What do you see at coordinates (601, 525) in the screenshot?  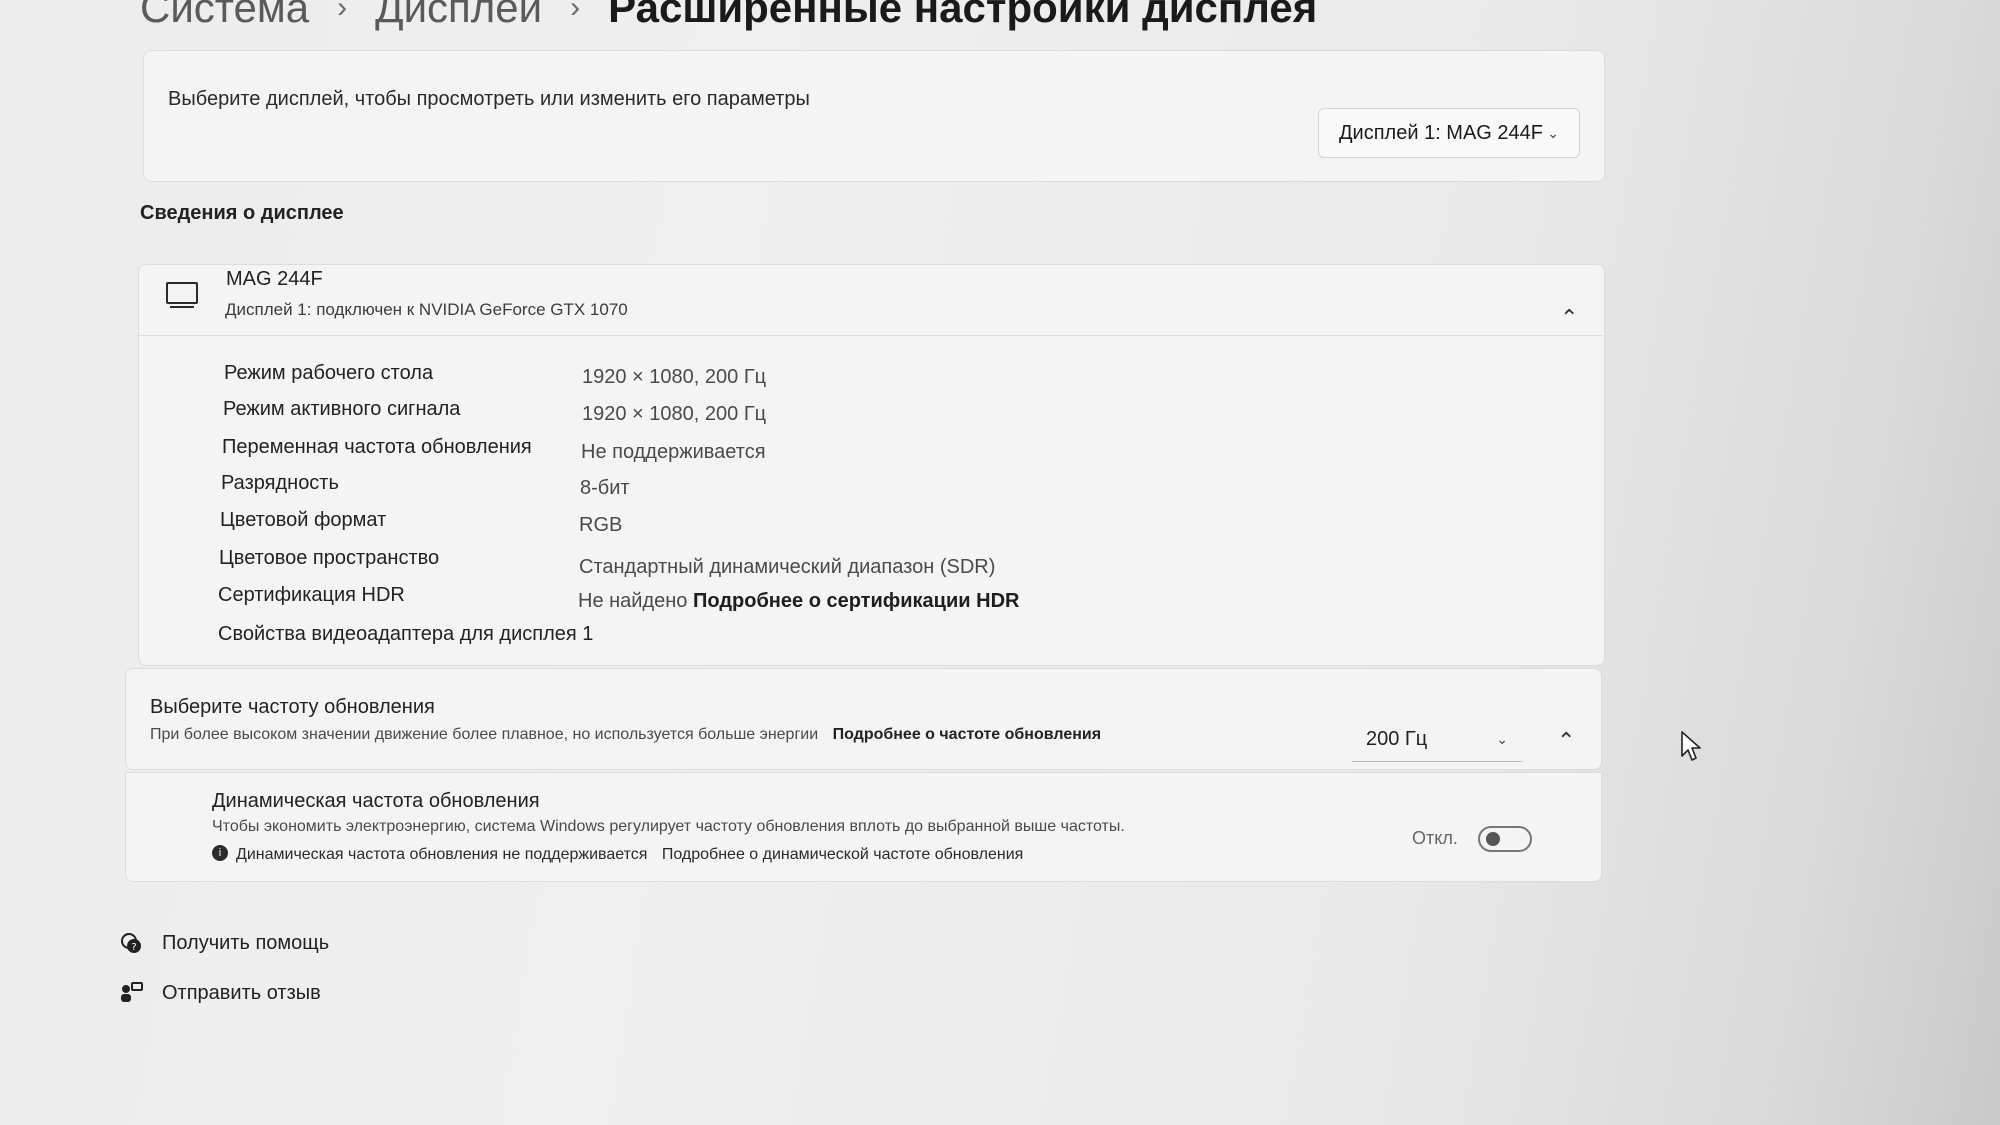 I see `info-row-value: RGB` at bounding box center [601, 525].